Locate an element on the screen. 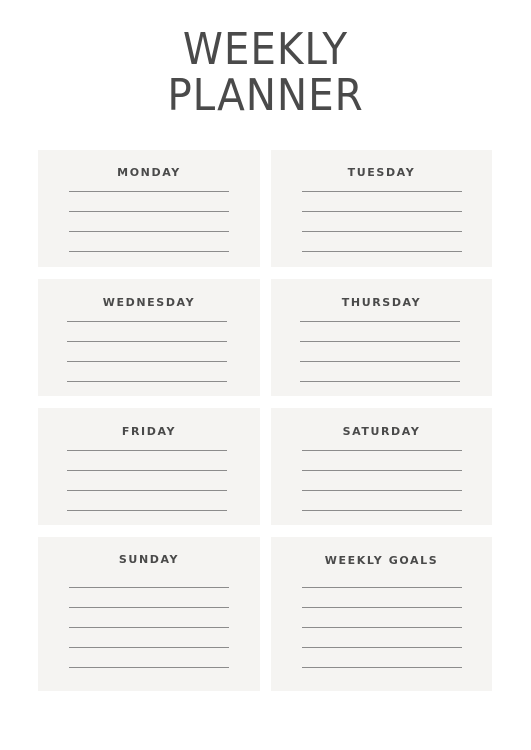  day-card-monday: MONDAY is located at coordinates (149, 208).